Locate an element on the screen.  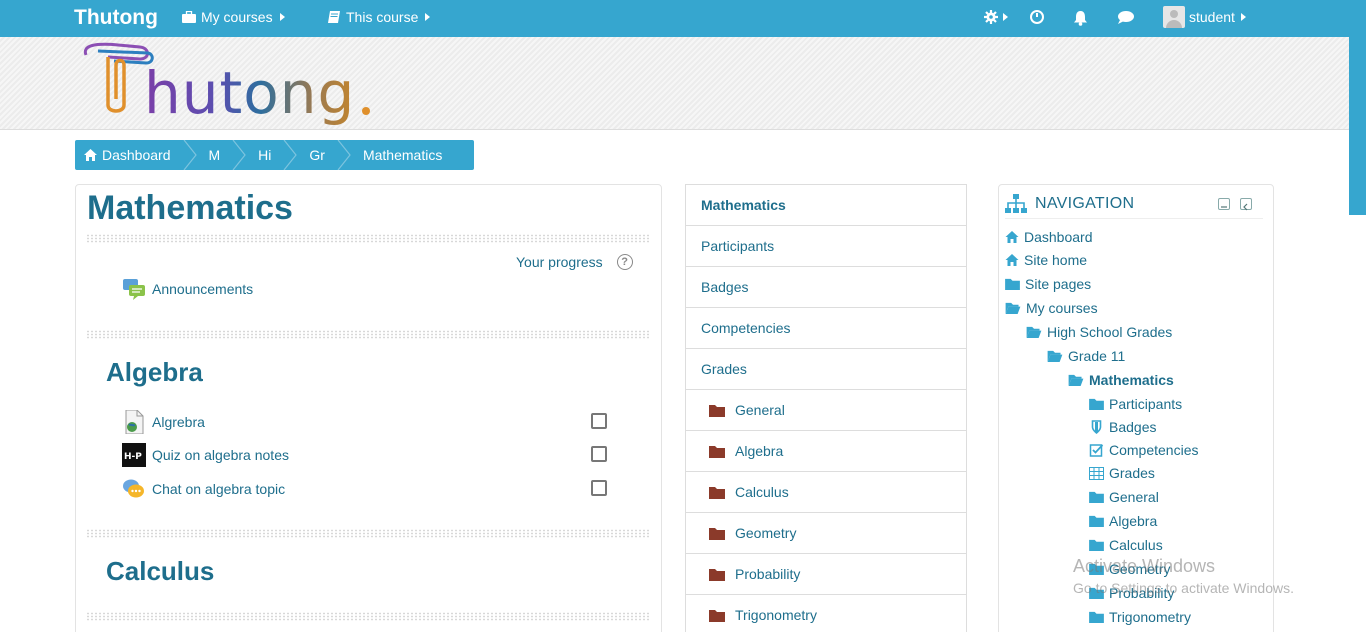
nav-item-mathematics: Mathematics is located at coordinates (1121, 380).